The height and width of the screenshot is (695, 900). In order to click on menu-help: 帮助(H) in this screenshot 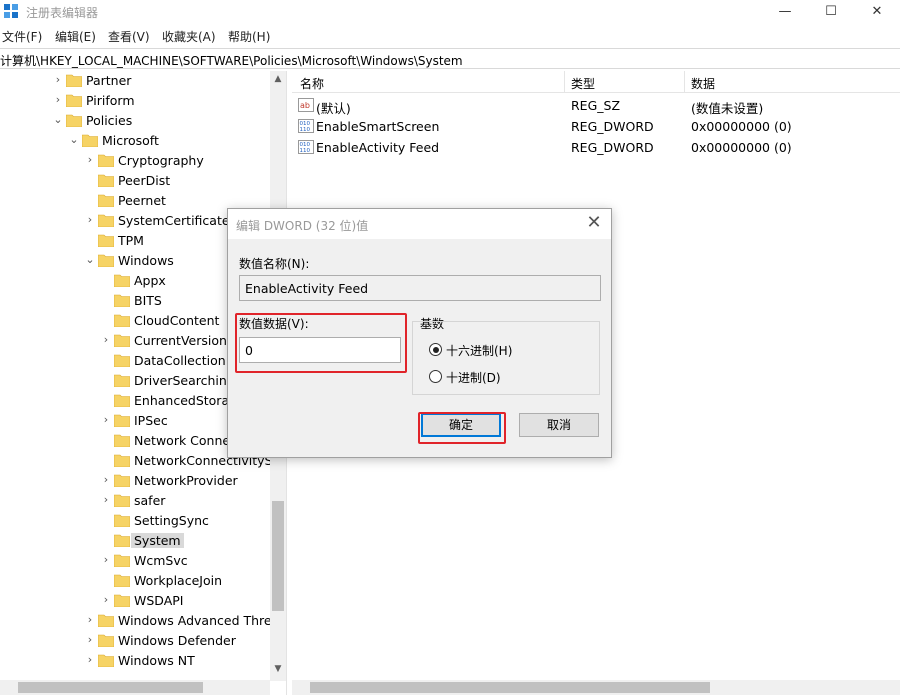, I will do `click(249, 36)`.